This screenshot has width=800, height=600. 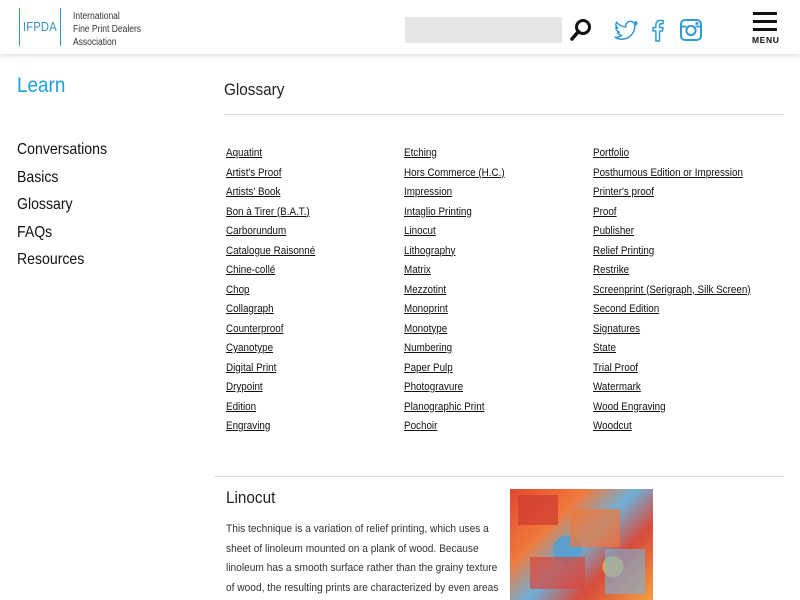 What do you see at coordinates (672, 389) in the screenshot?
I see `glossary-link: Watermark` at bounding box center [672, 389].